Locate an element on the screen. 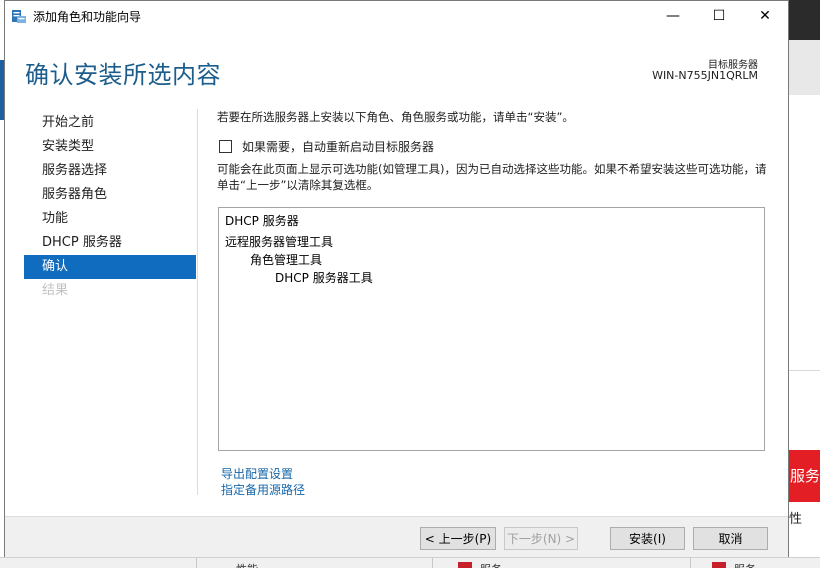  restart-checkbox-label: 如果需要，自动重新启动目标服务器 is located at coordinates (338, 146).